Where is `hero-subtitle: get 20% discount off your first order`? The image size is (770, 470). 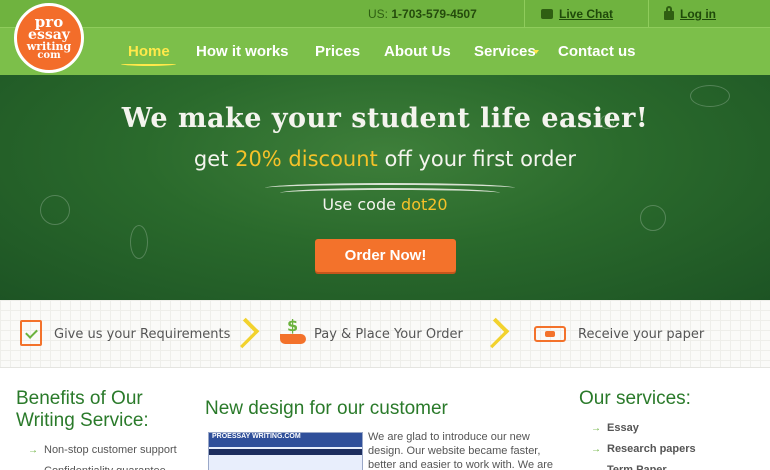 hero-subtitle: get 20% discount off your first order is located at coordinates (385, 159).